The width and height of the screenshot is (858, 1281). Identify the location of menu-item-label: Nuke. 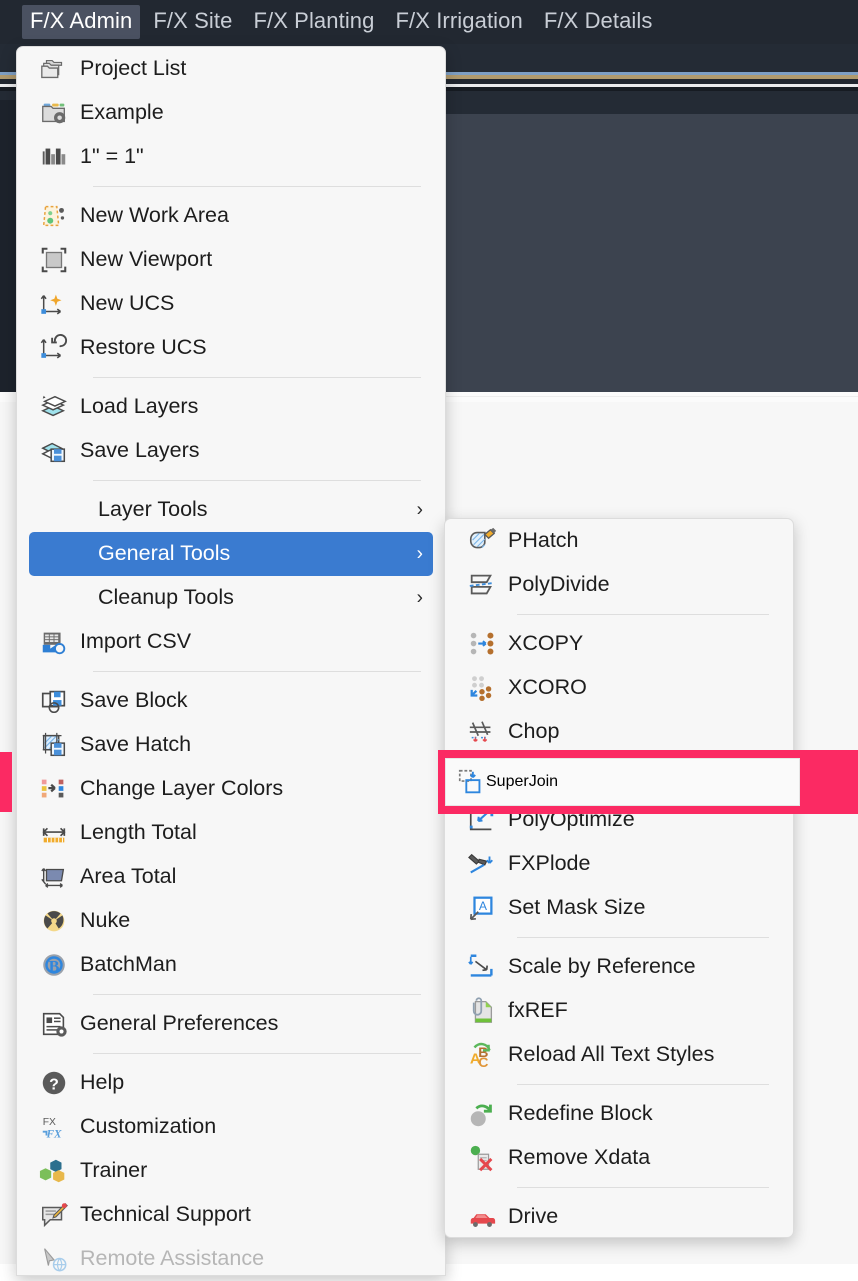
(105, 920).